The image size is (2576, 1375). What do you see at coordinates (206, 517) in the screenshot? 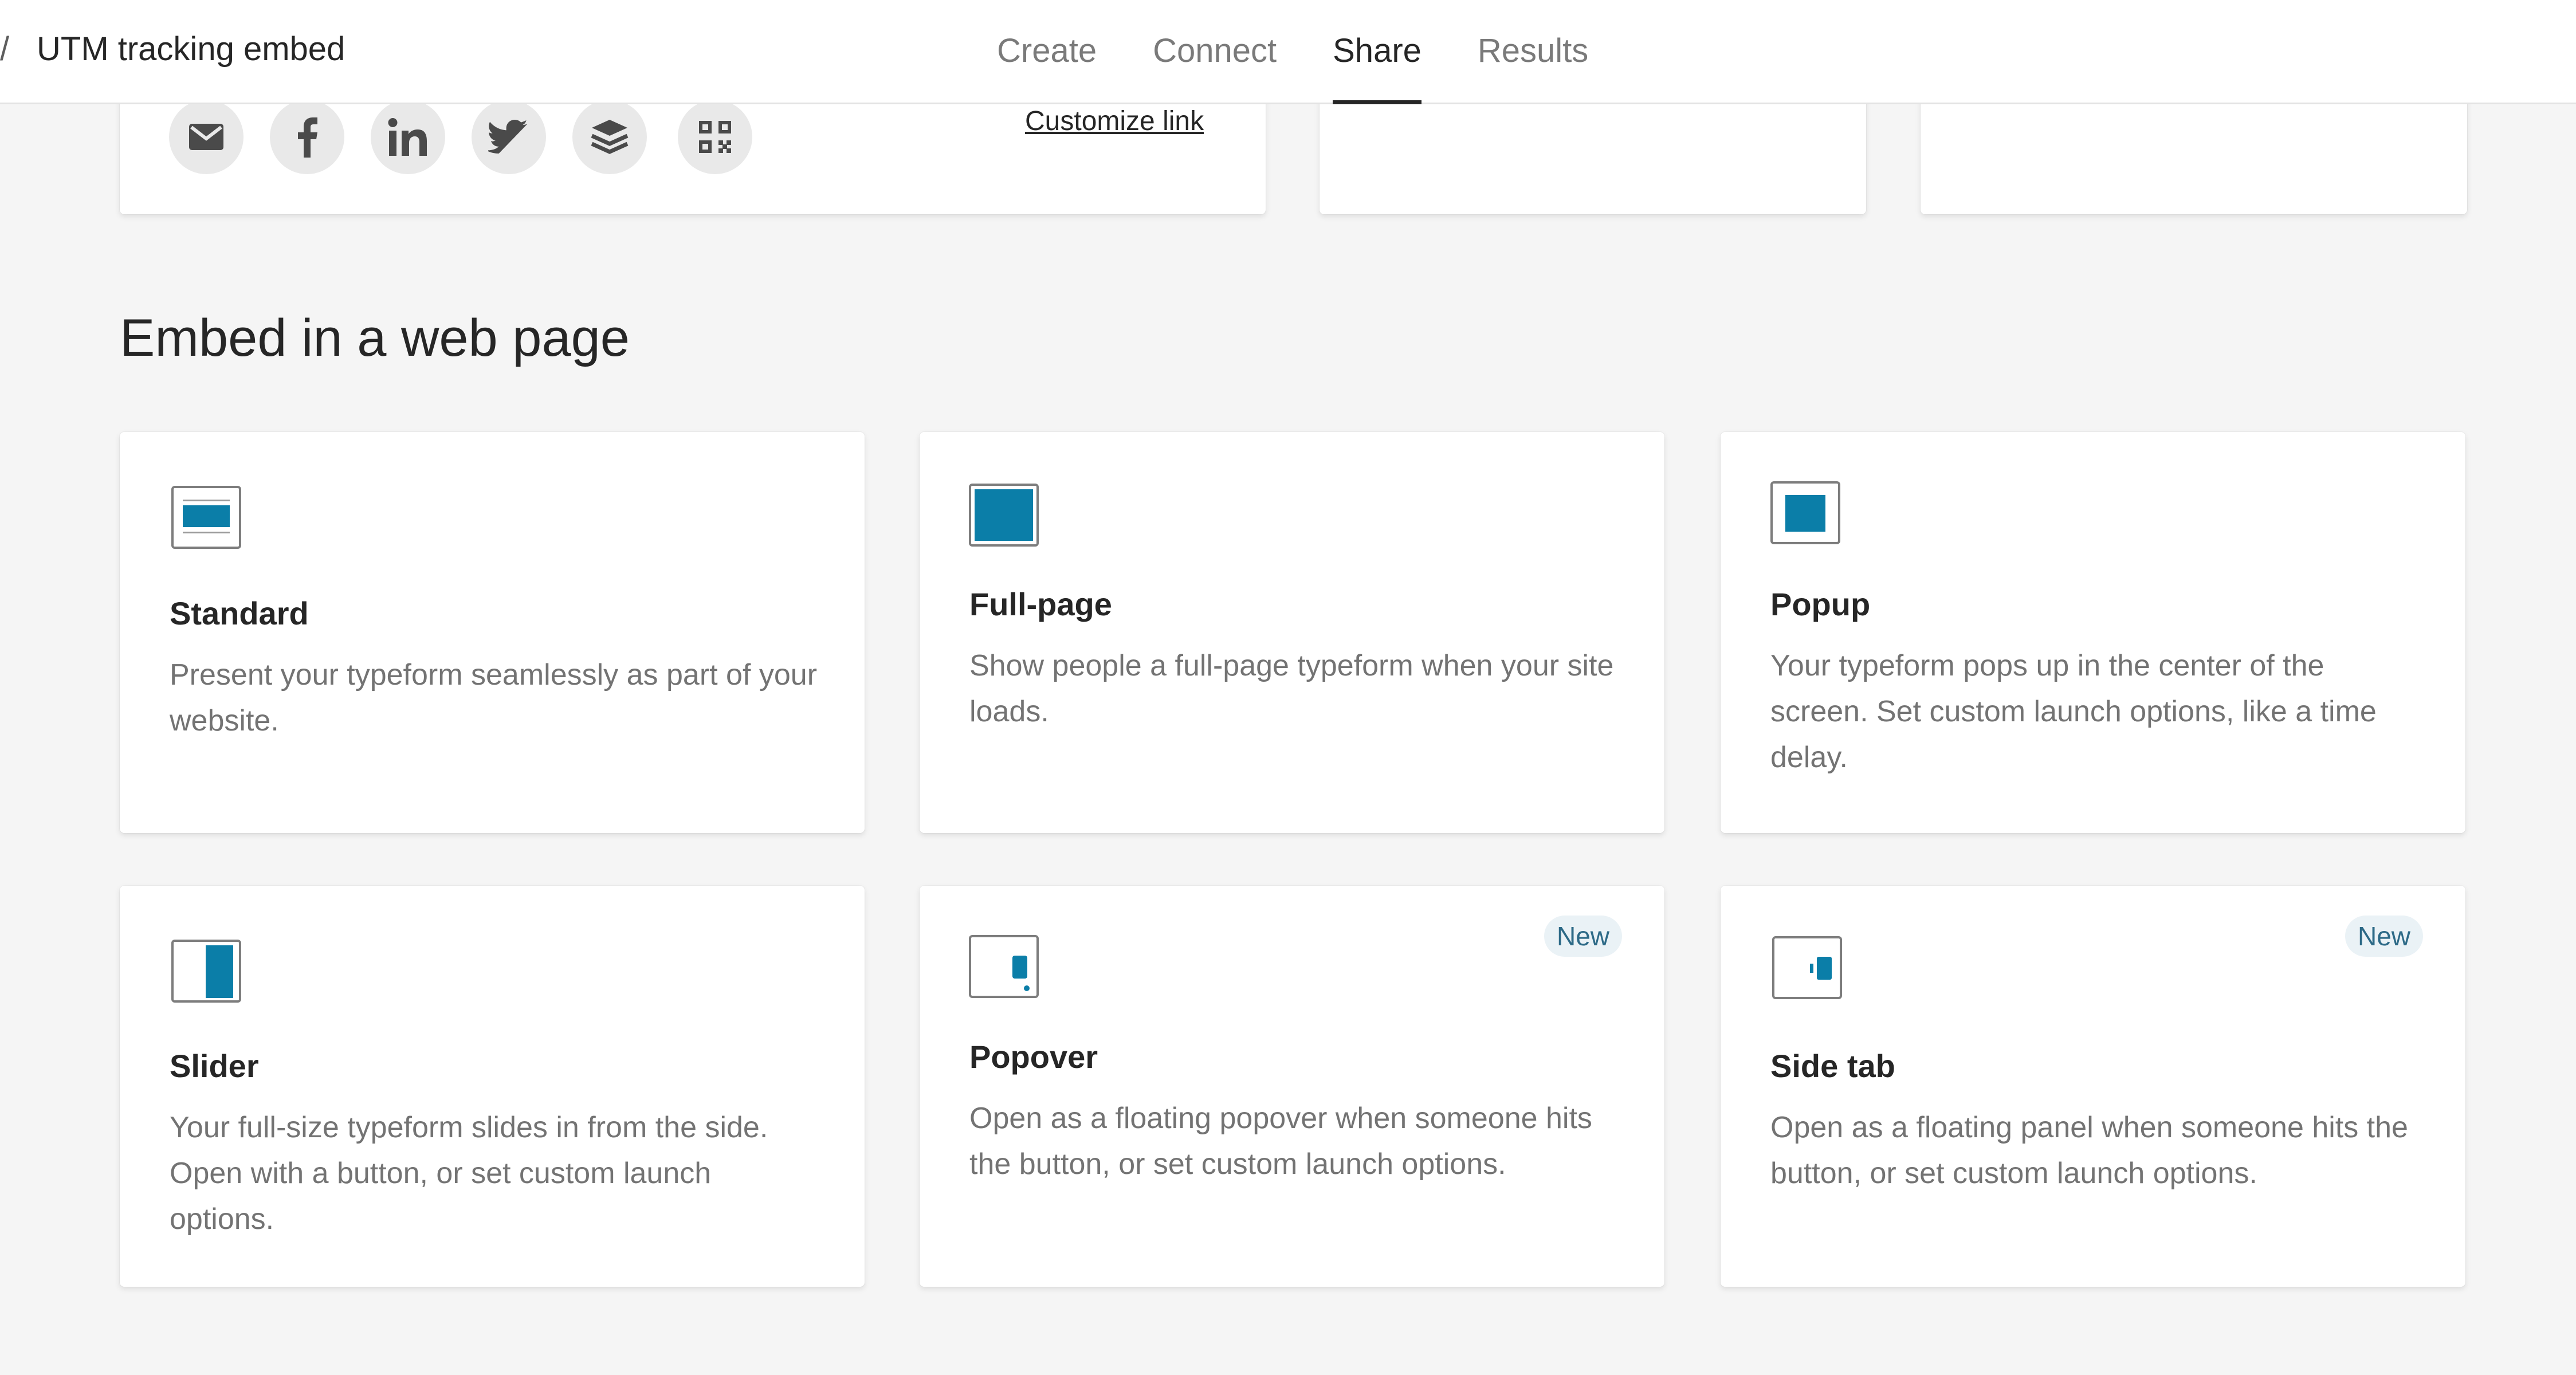
I see `standard-embed-icon` at bounding box center [206, 517].